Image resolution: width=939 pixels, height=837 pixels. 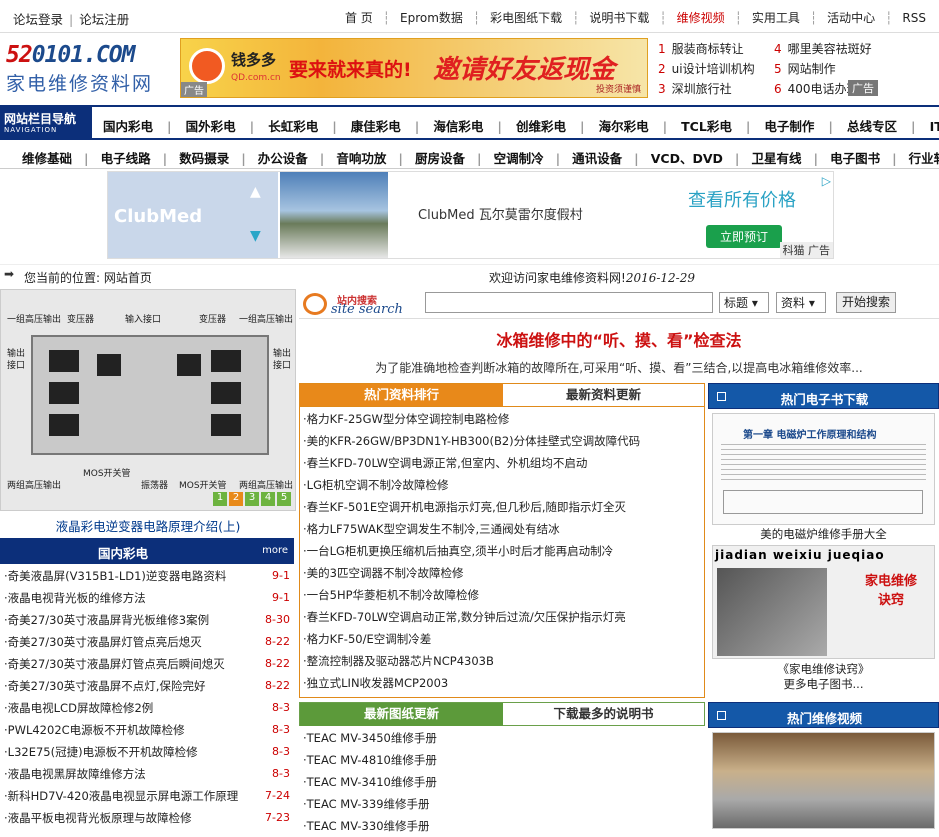 What do you see at coordinates (503, 782) in the screenshot?
I see `list-item: ·TEAC MV-3410维修手册` at bounding box center [503, 782].